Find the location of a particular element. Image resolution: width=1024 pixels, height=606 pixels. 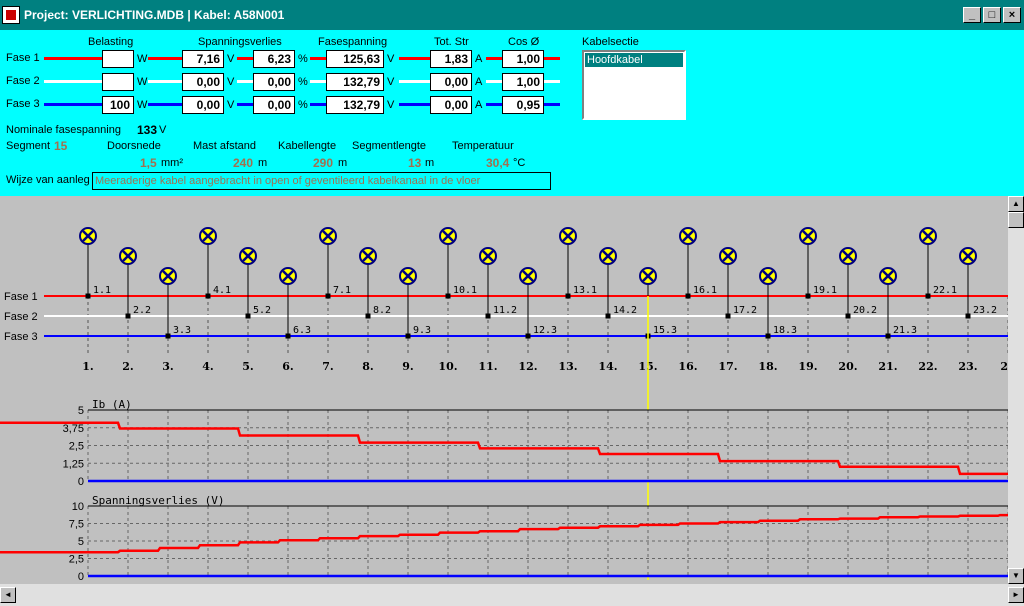

lamp-label: 23.2 is located at coordinates (985, 310).